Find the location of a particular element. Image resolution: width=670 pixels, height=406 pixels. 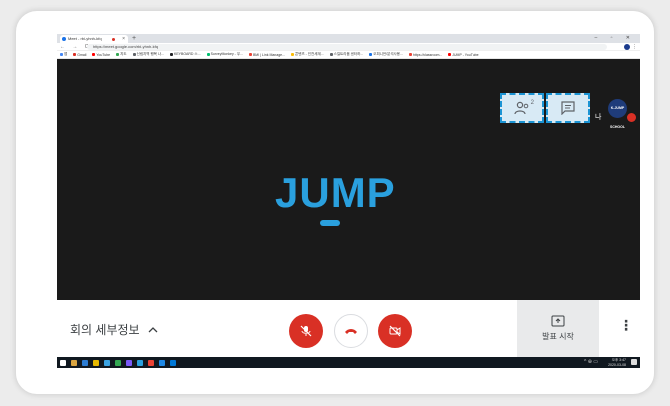

present-screen-icon is located at coordinates (558, 321).